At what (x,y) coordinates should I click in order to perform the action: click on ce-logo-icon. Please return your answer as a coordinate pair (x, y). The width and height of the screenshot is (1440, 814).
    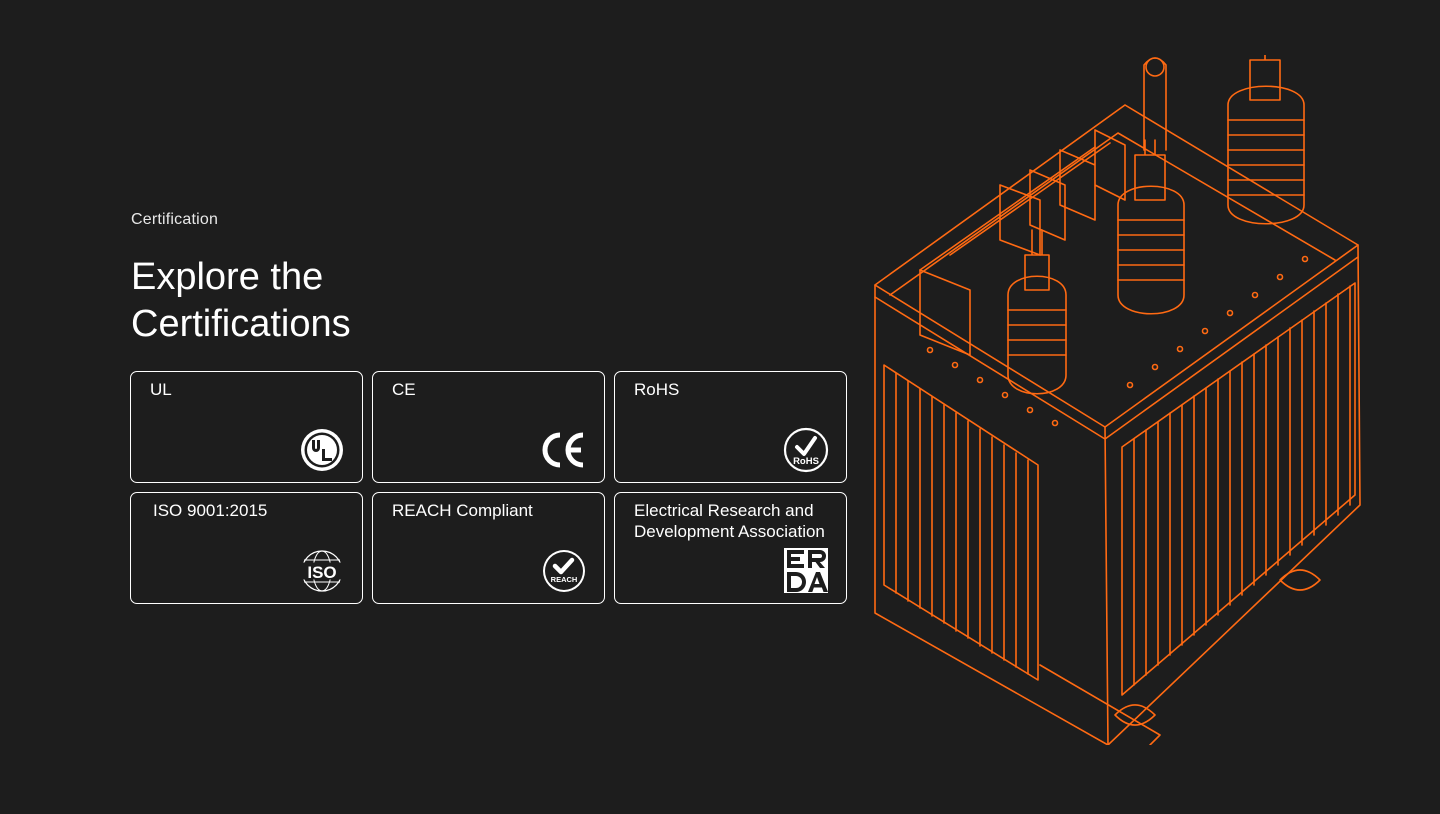
    Looking at the image, I should click on (564, 450).